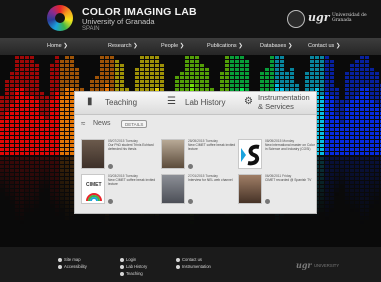  I want to click on tab-lab-history: ☰ Lab History, so click(198, 103).